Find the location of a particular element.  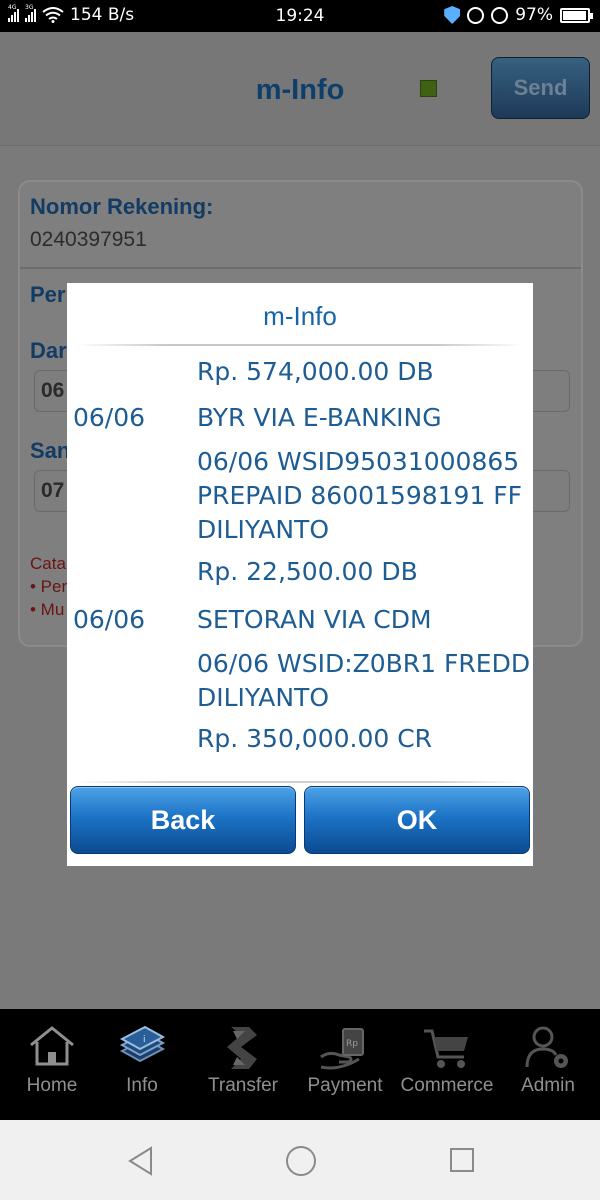

send-button: Send is located at coordinates (540, 88).